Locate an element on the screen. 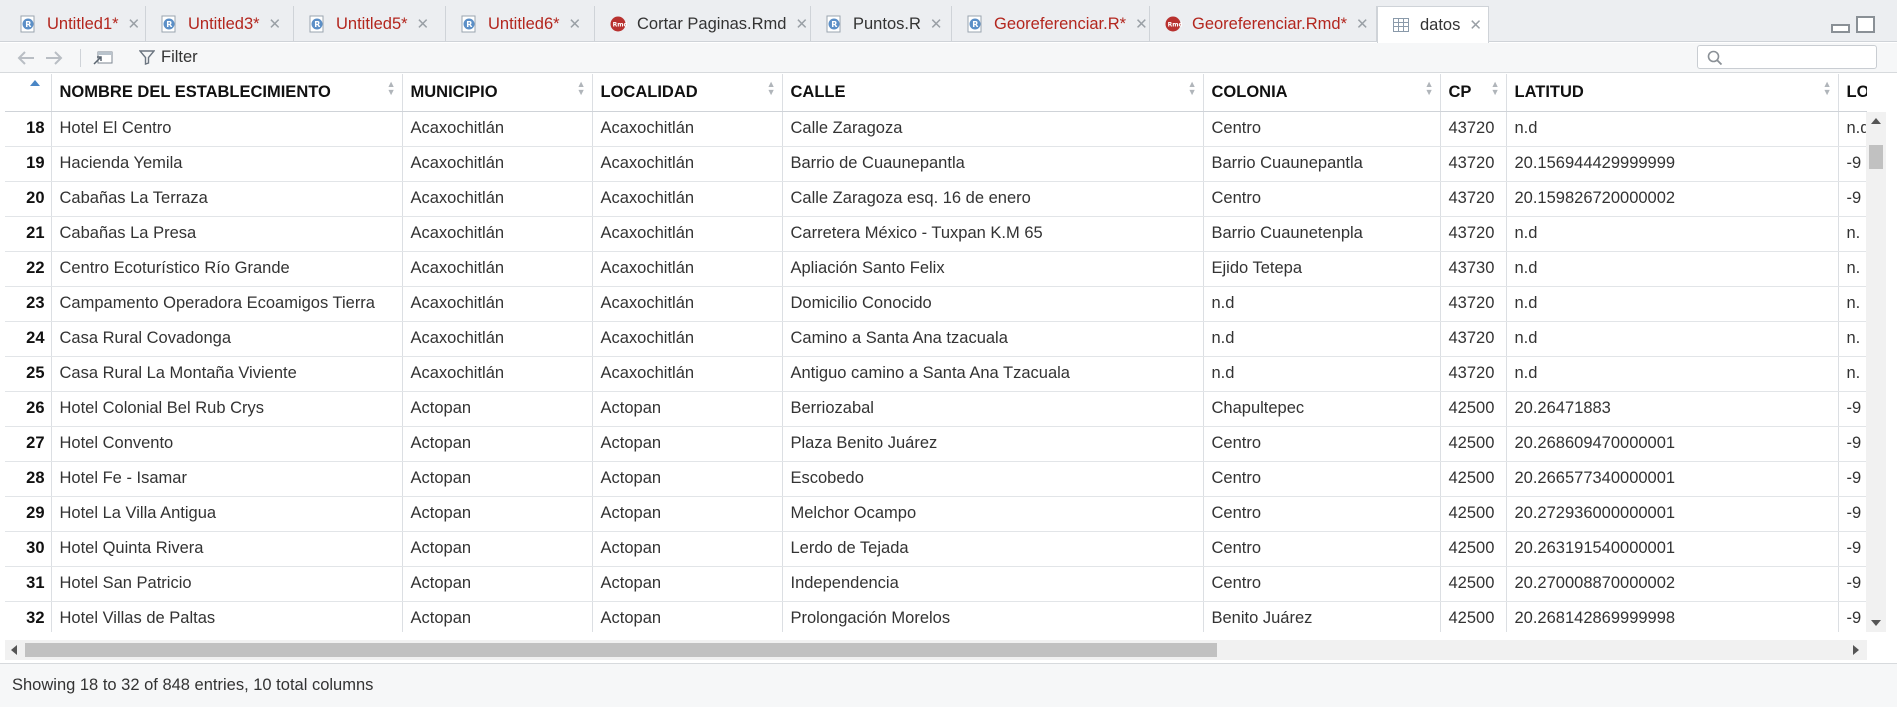 The width and height of the screenshot is (1897, 707). table-cell: 20.270008870000002 is located at coordinates (1672, 584).